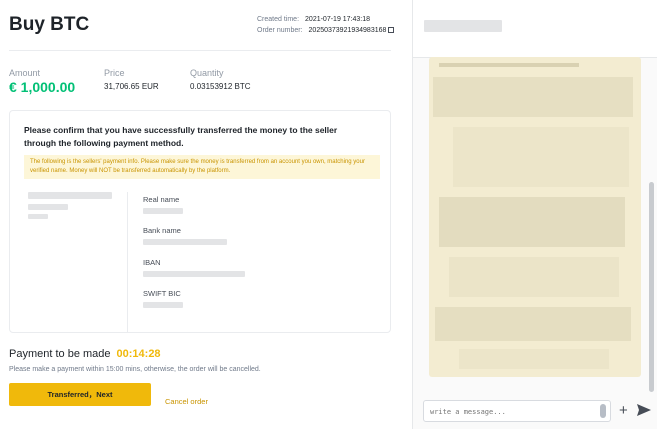  I want to click on chat-scrollbar, so click(651, 287).